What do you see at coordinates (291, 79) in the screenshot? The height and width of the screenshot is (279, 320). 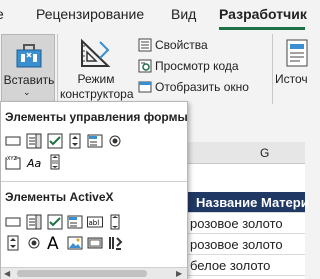 I see `source-label: Источ` at bounding box center [291, 79].